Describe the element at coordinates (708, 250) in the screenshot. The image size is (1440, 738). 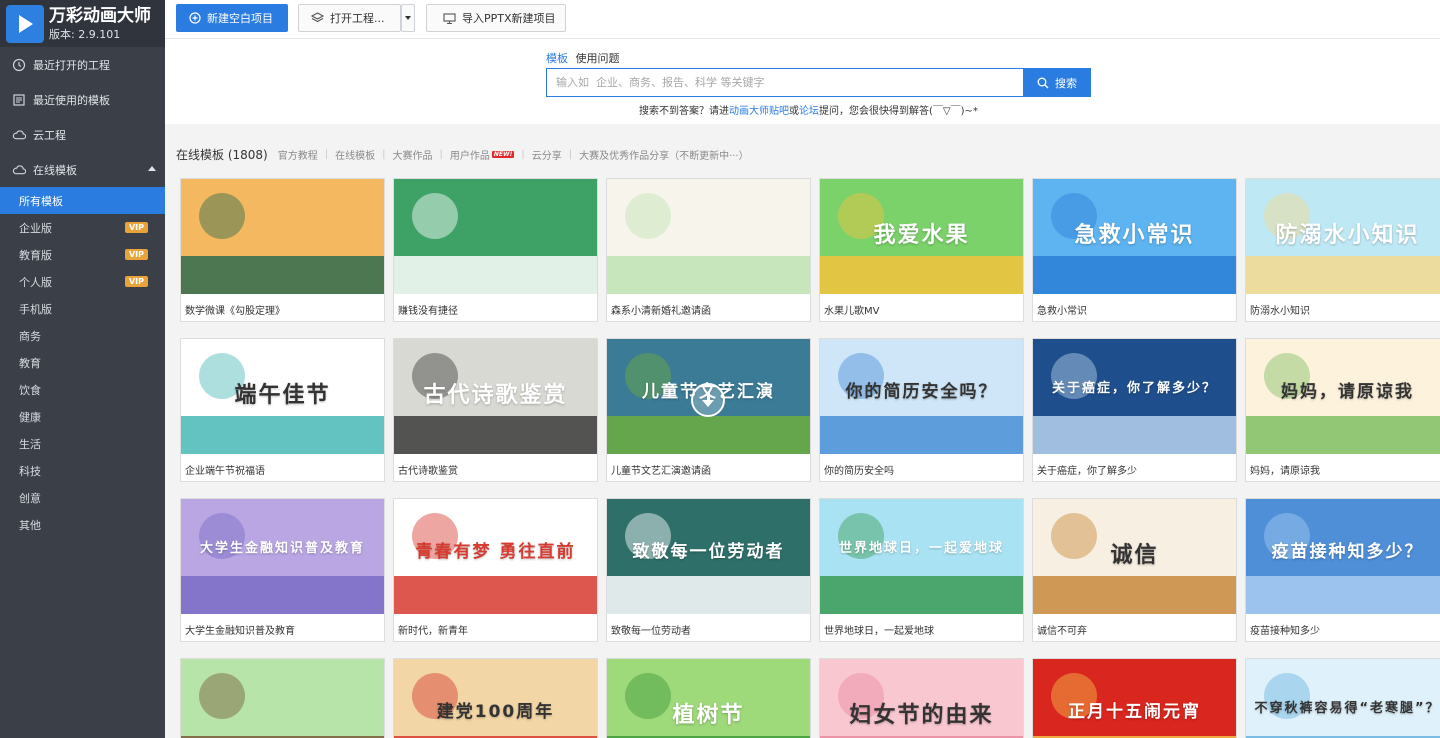
I see `template-card: 森系小清新婚礼邀请函` at that location.